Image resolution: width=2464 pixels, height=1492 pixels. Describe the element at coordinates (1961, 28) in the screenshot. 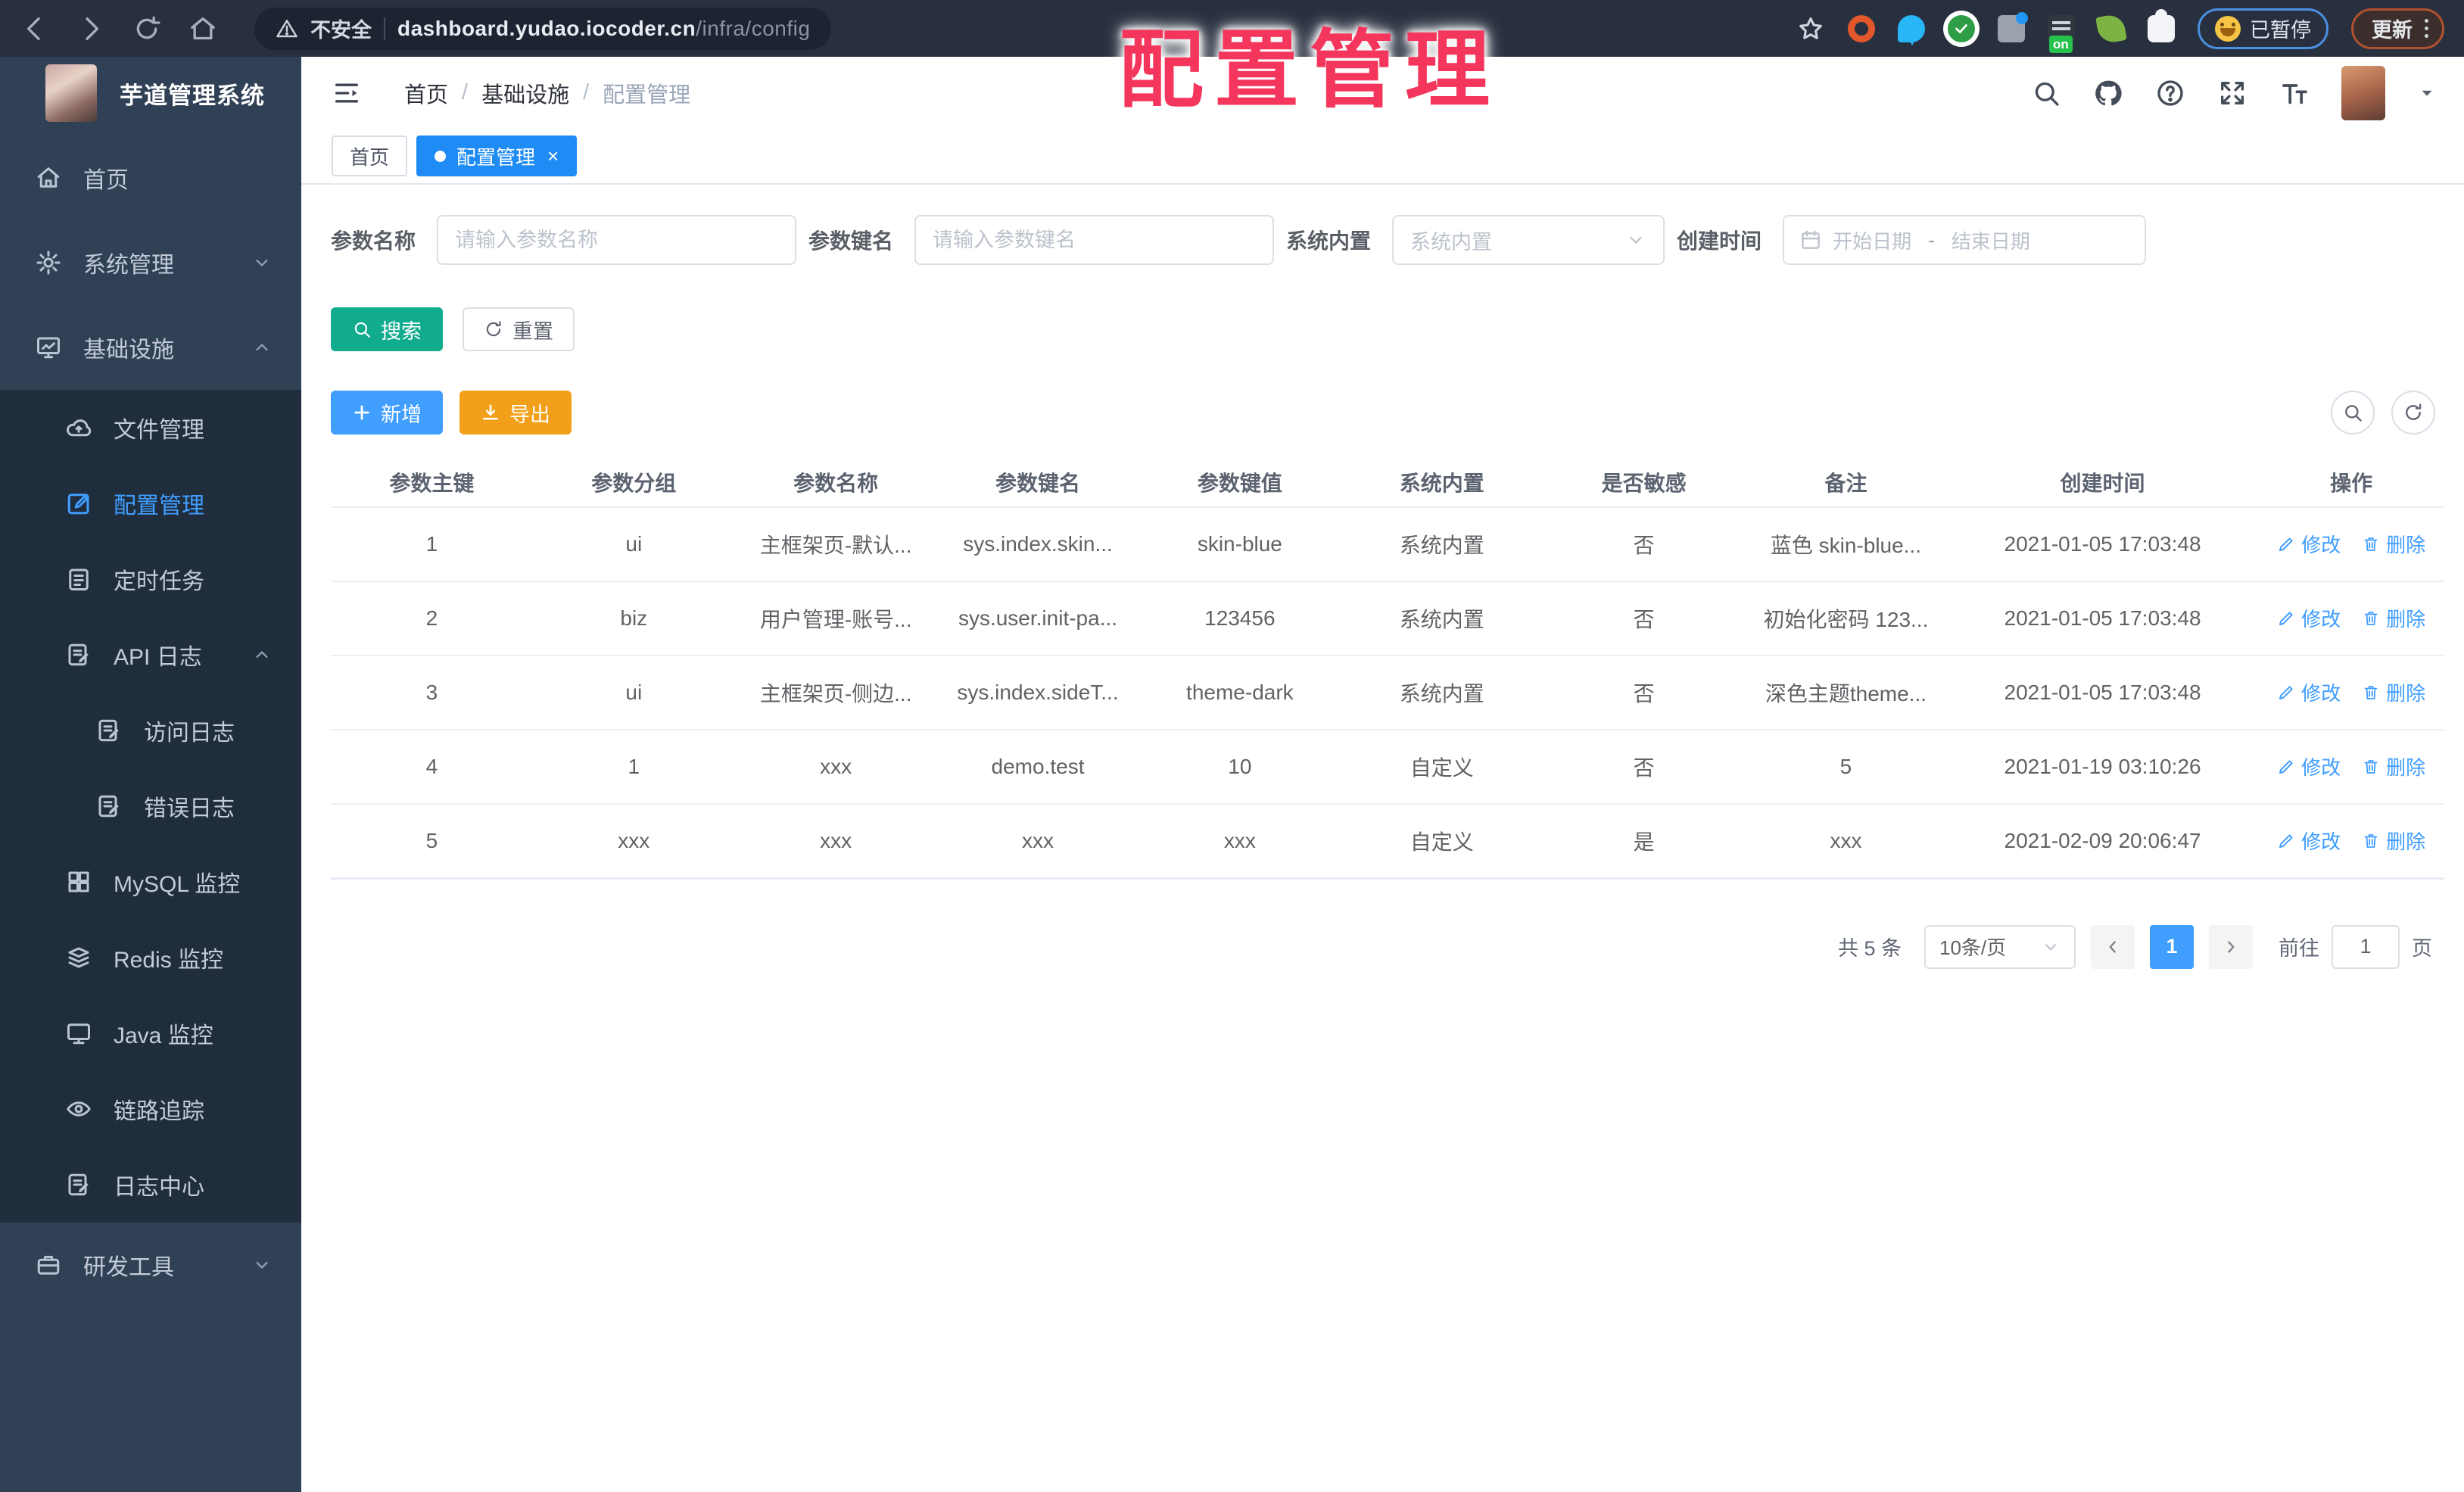

I see `extension-check-icon` at that location.